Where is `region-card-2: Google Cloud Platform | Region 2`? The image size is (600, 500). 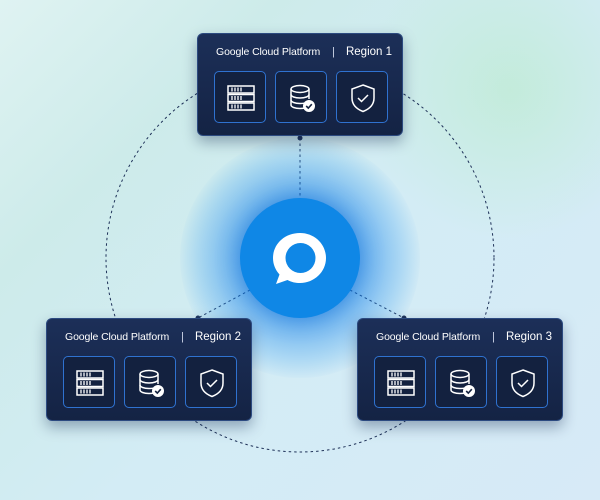 region-card-2: Google Cloud Platform | Region 2 is located at coordinates (149, 369).